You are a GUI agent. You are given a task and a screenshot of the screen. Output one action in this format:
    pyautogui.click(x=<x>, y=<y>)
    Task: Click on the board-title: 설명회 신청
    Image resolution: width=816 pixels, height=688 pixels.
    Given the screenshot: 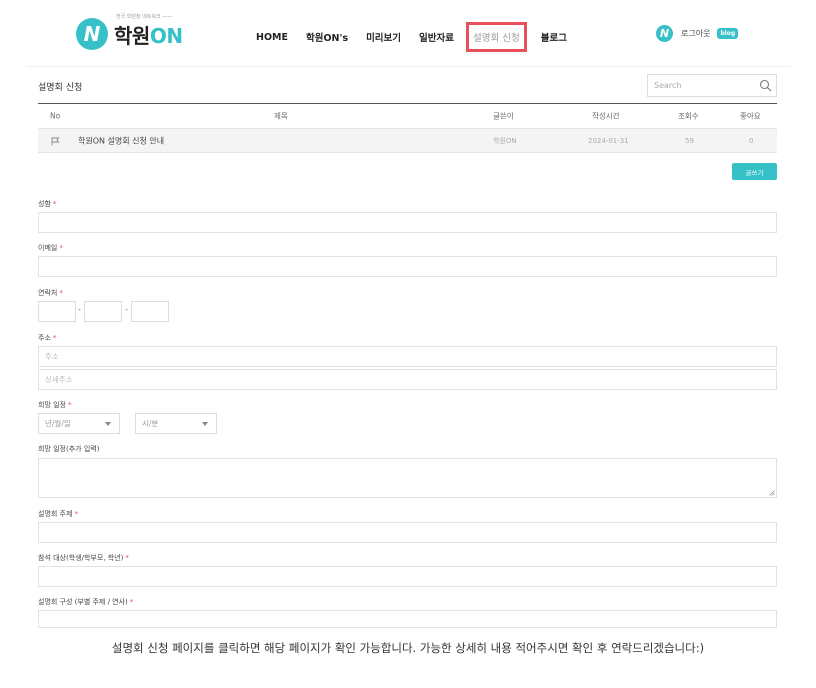 What is the action you would take?
    pyautogui.click(x=60, y=88)
    